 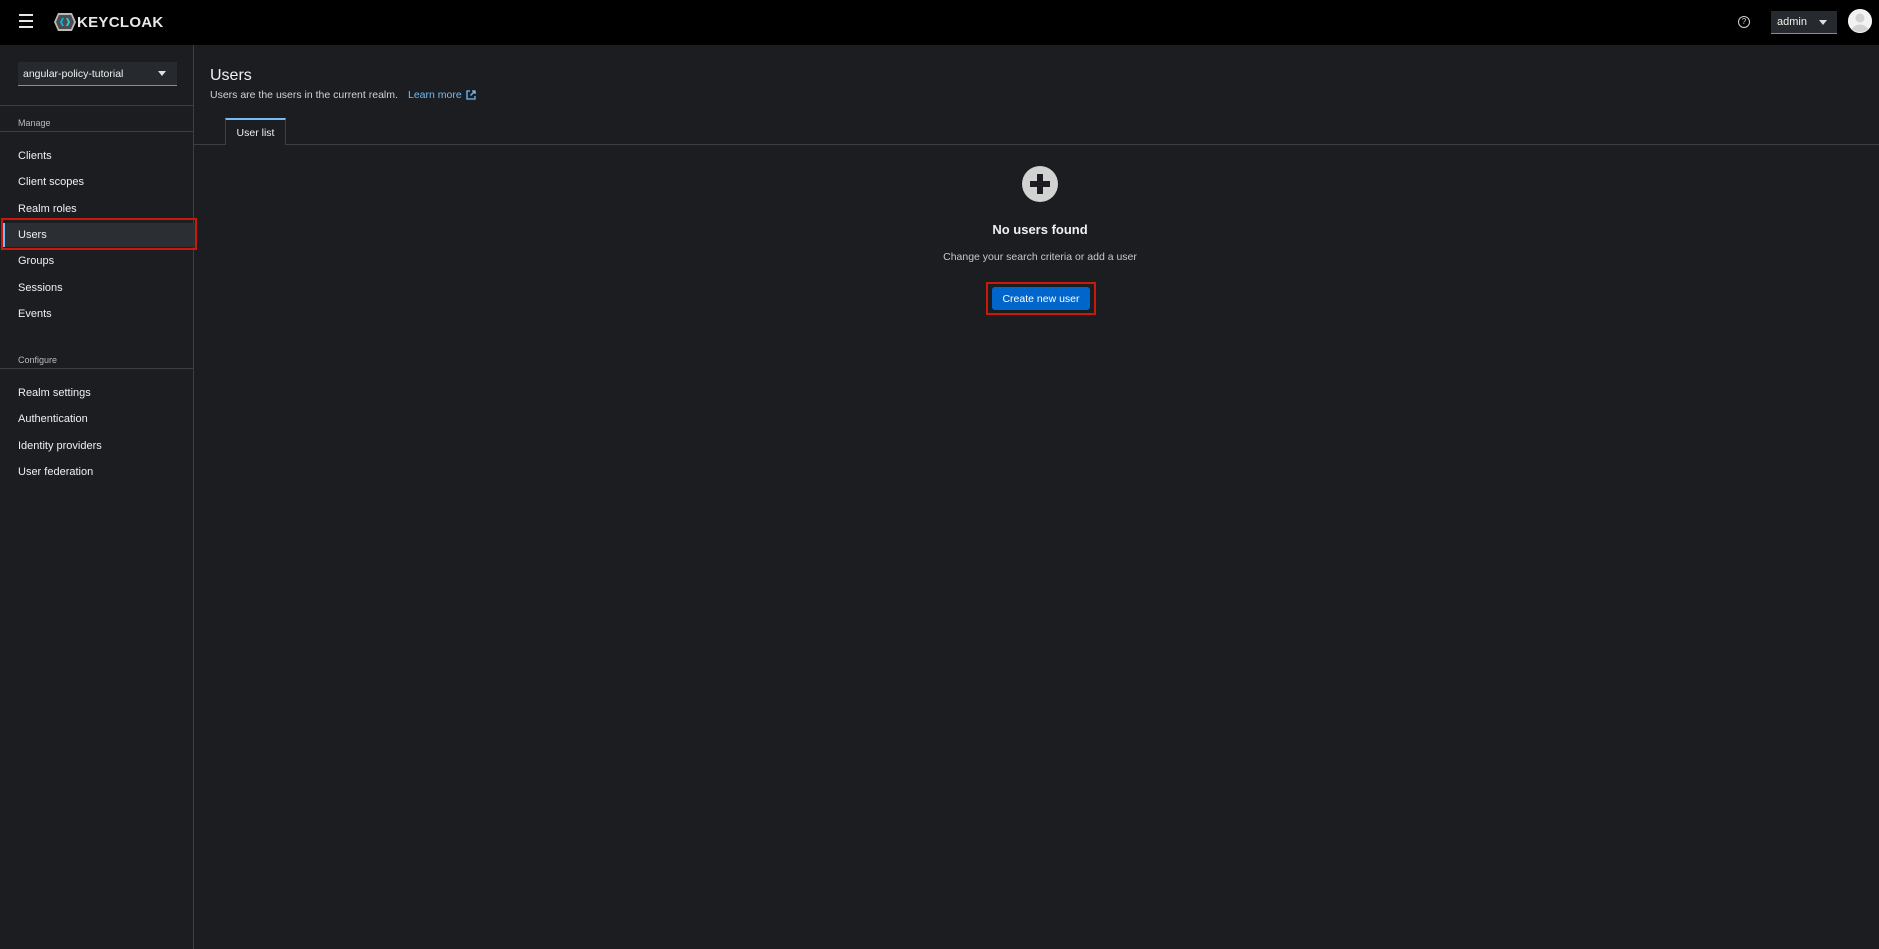 What do you see at coordinates (231, 75) in the screenshot?
I see `page-title: Users` at bounding box center [231, 75].